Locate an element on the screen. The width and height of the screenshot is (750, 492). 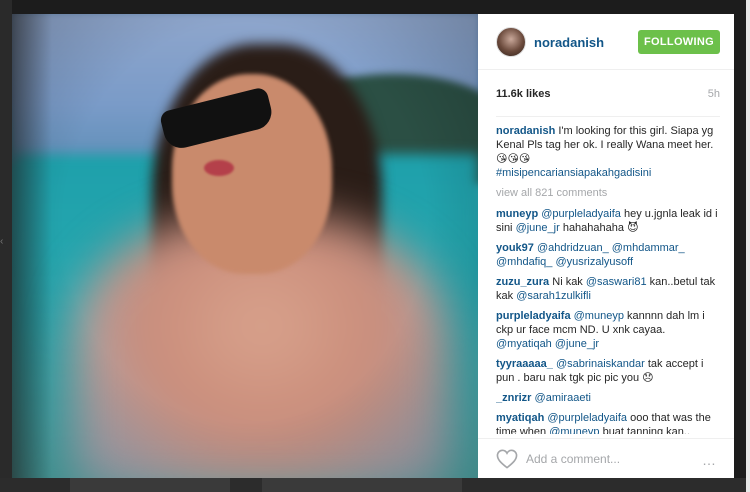
comment-username: purpleladyaifa is located at coordinates (533, 316).